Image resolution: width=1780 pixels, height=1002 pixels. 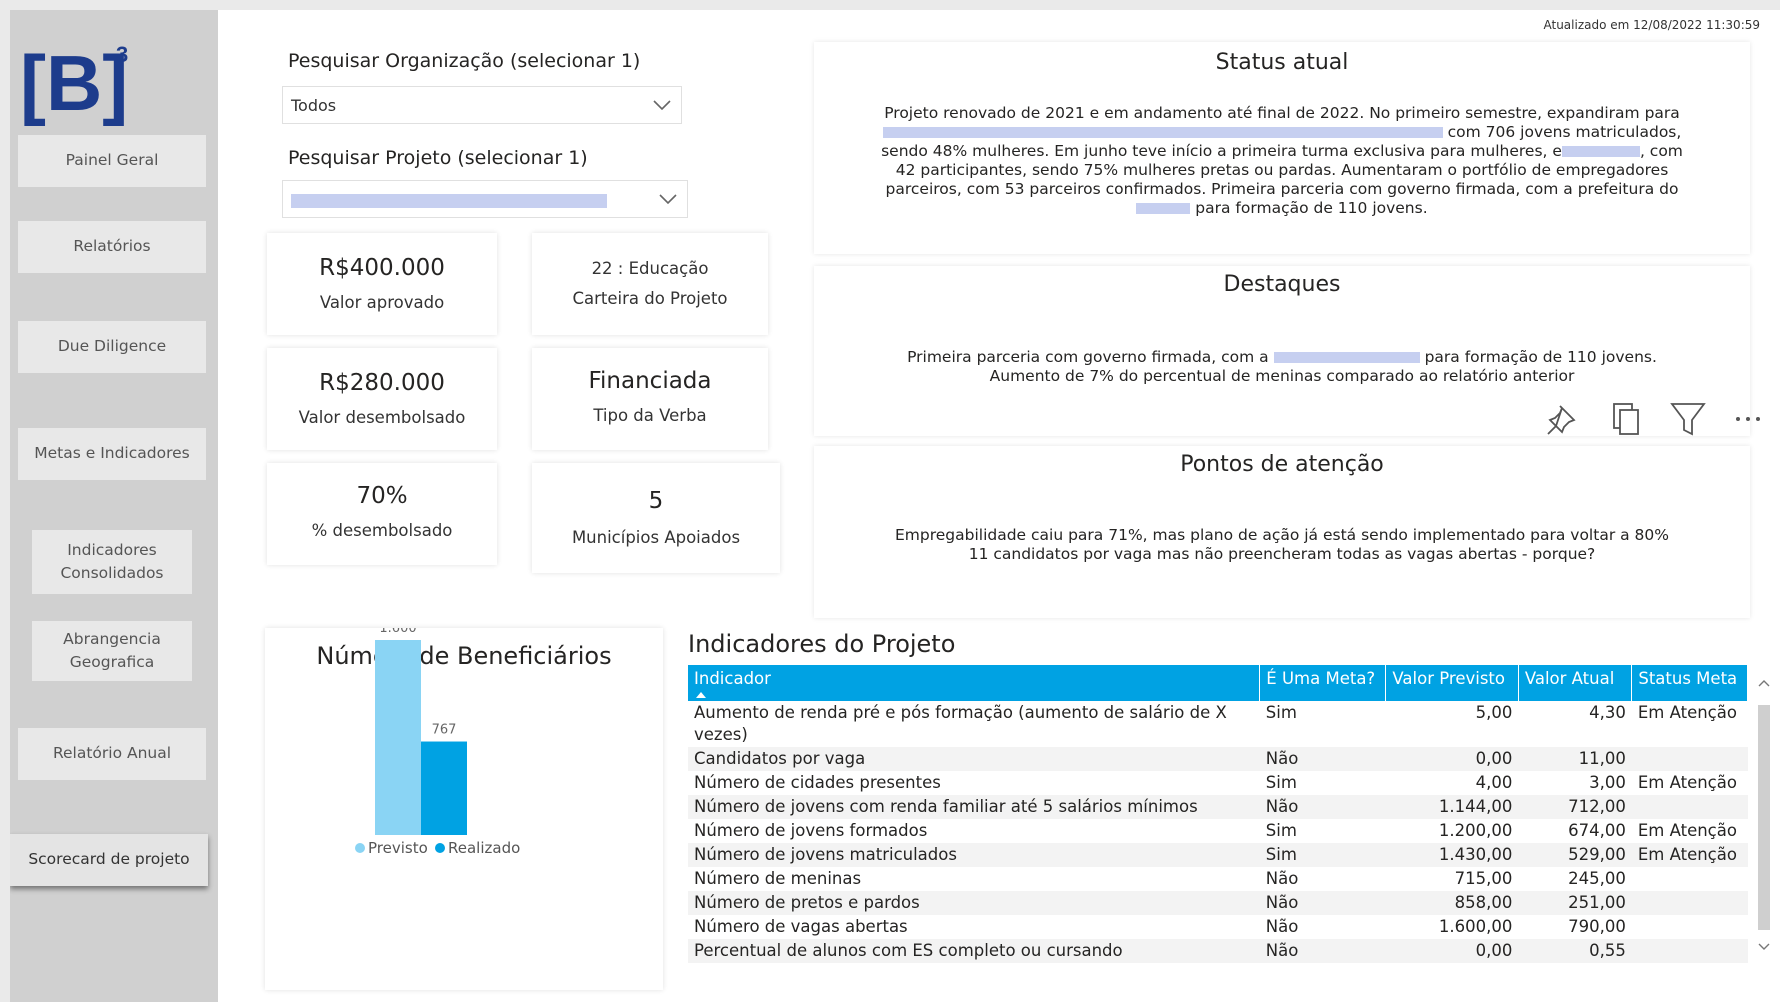 I want to click on table-row: Candidatos por vaga Não 0,00 11,00, so click(x=1218, y=759).